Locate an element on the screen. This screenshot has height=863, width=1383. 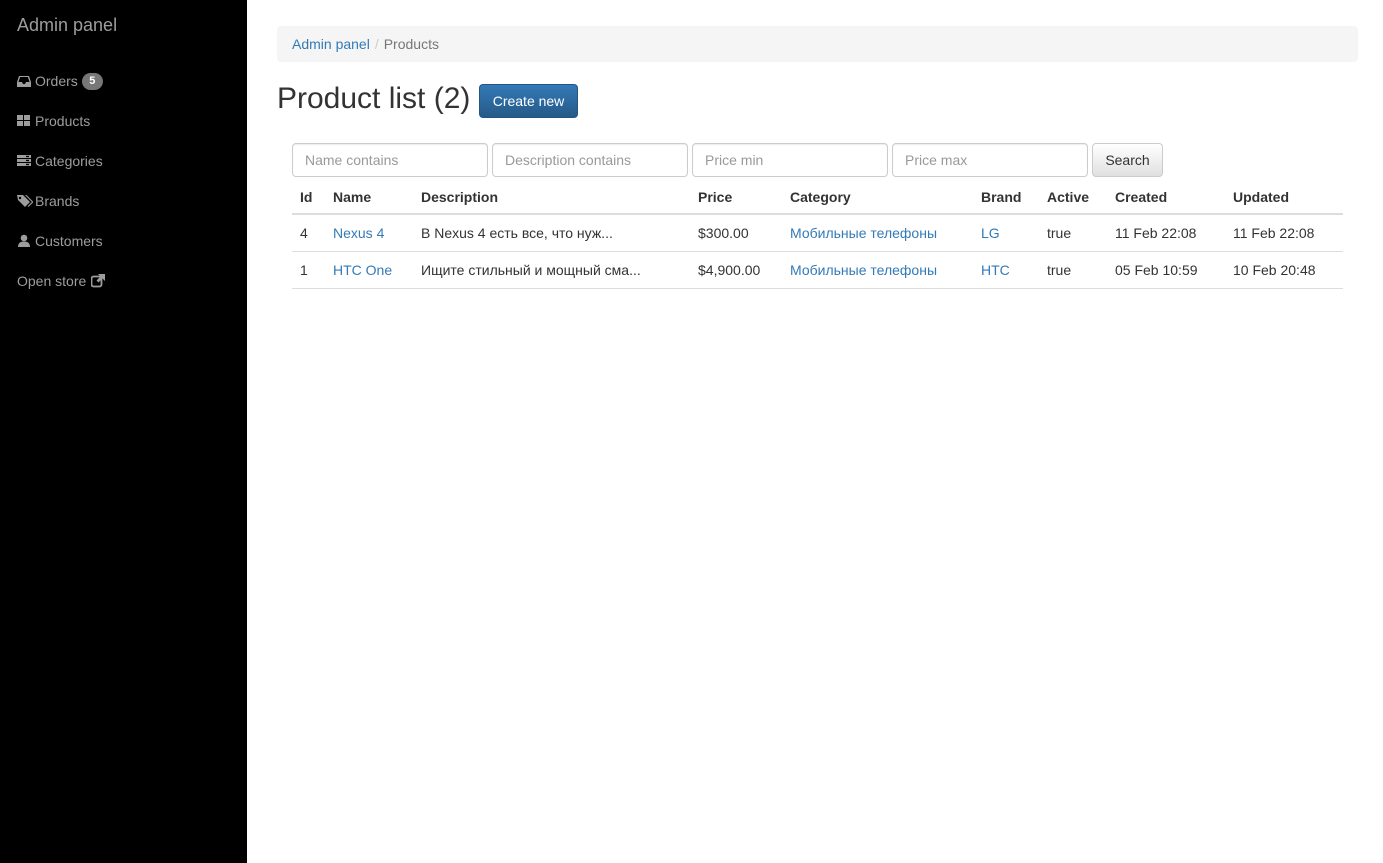
stack-icon is located at coordinates (24, 161).